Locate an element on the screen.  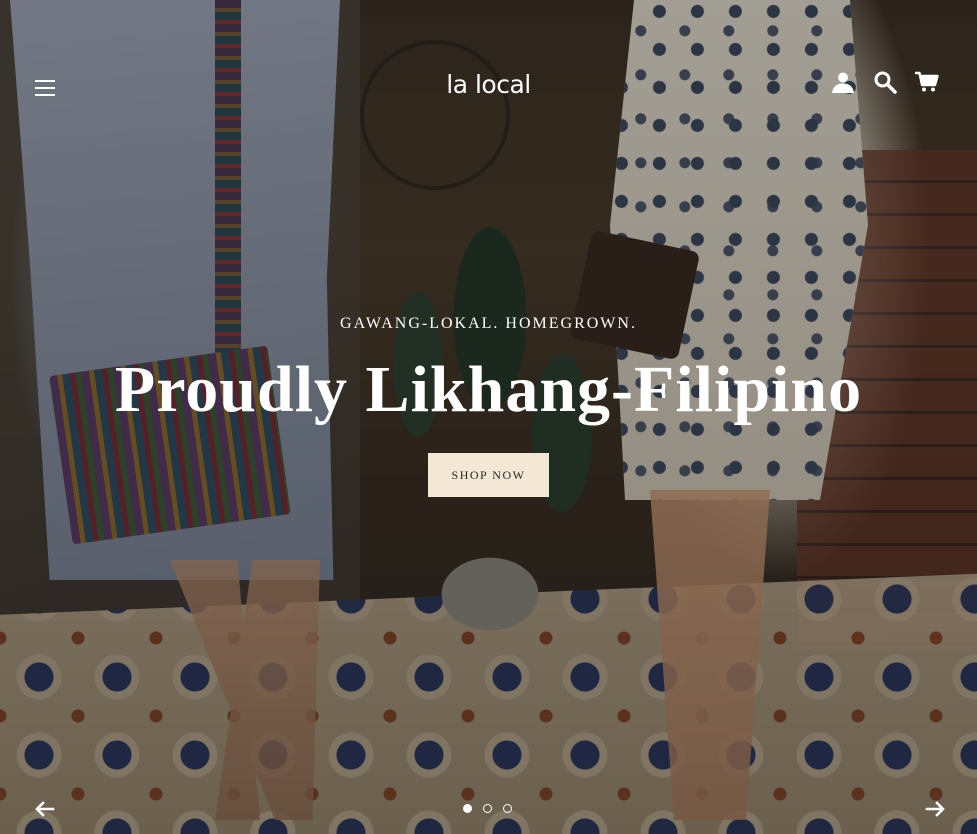
hero-headline: Proudly Likhang-Filipino is located at coordinates (488, 389).